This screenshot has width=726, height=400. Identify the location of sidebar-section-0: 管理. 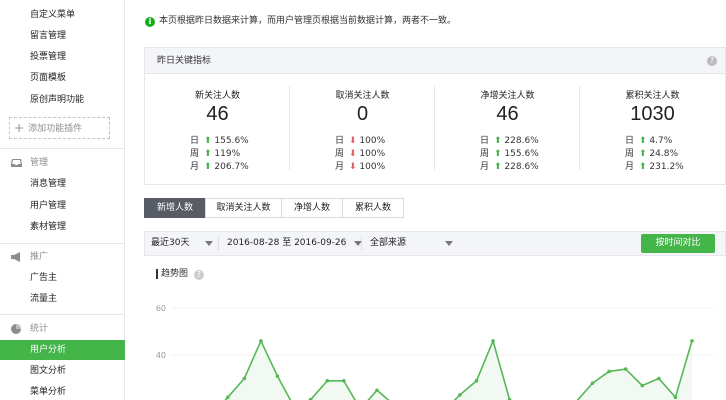
(62, 163).